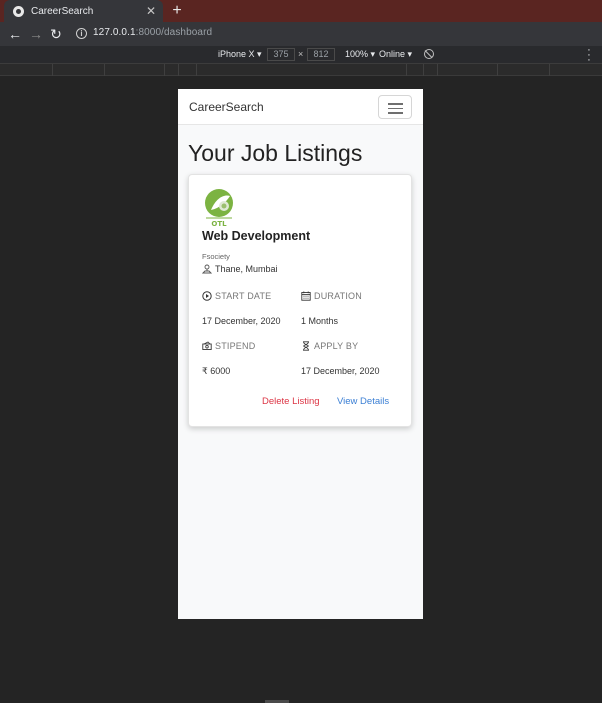 The image size is (602, 703). Describe the element at coordinates (62, 11) in the screenshot. I see `tab-title: CareerSearch` at that location.